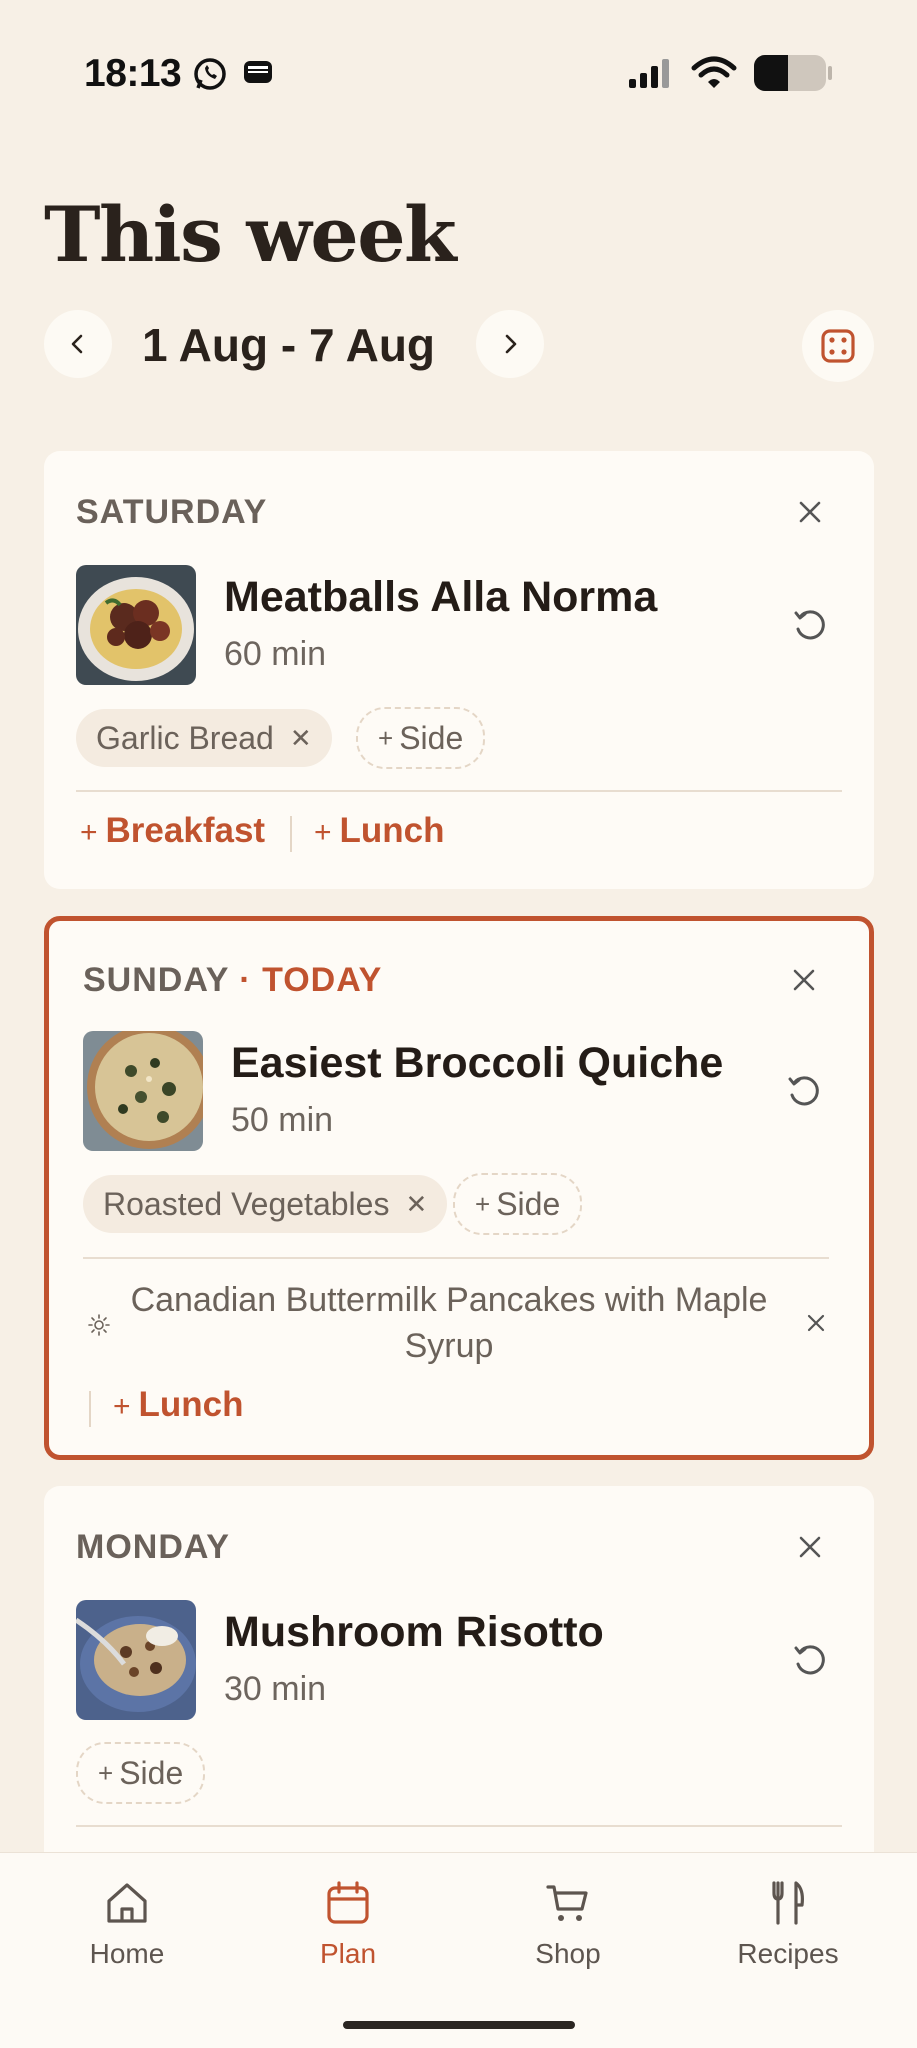  Describe the element at coordinates (127, 1924) in the screenshot. I see `tab-home: Home` at that location.